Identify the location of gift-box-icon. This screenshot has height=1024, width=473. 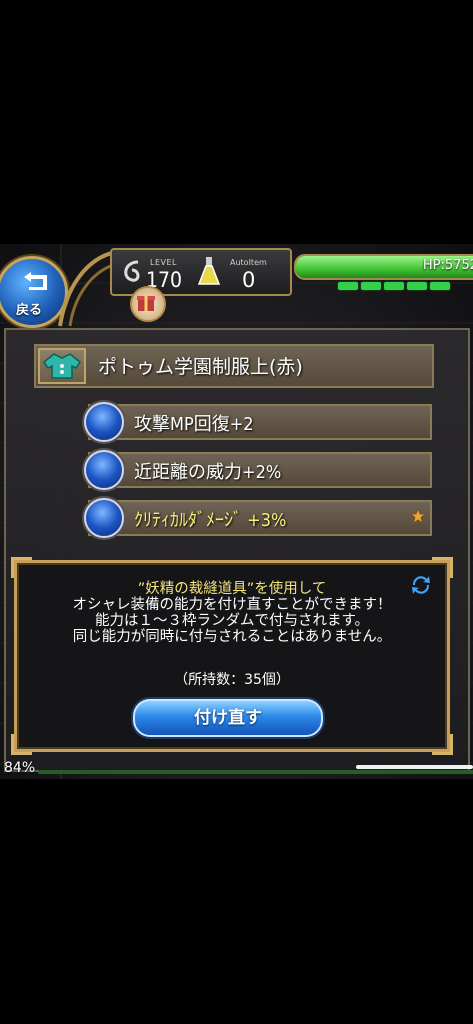
(148, 304).